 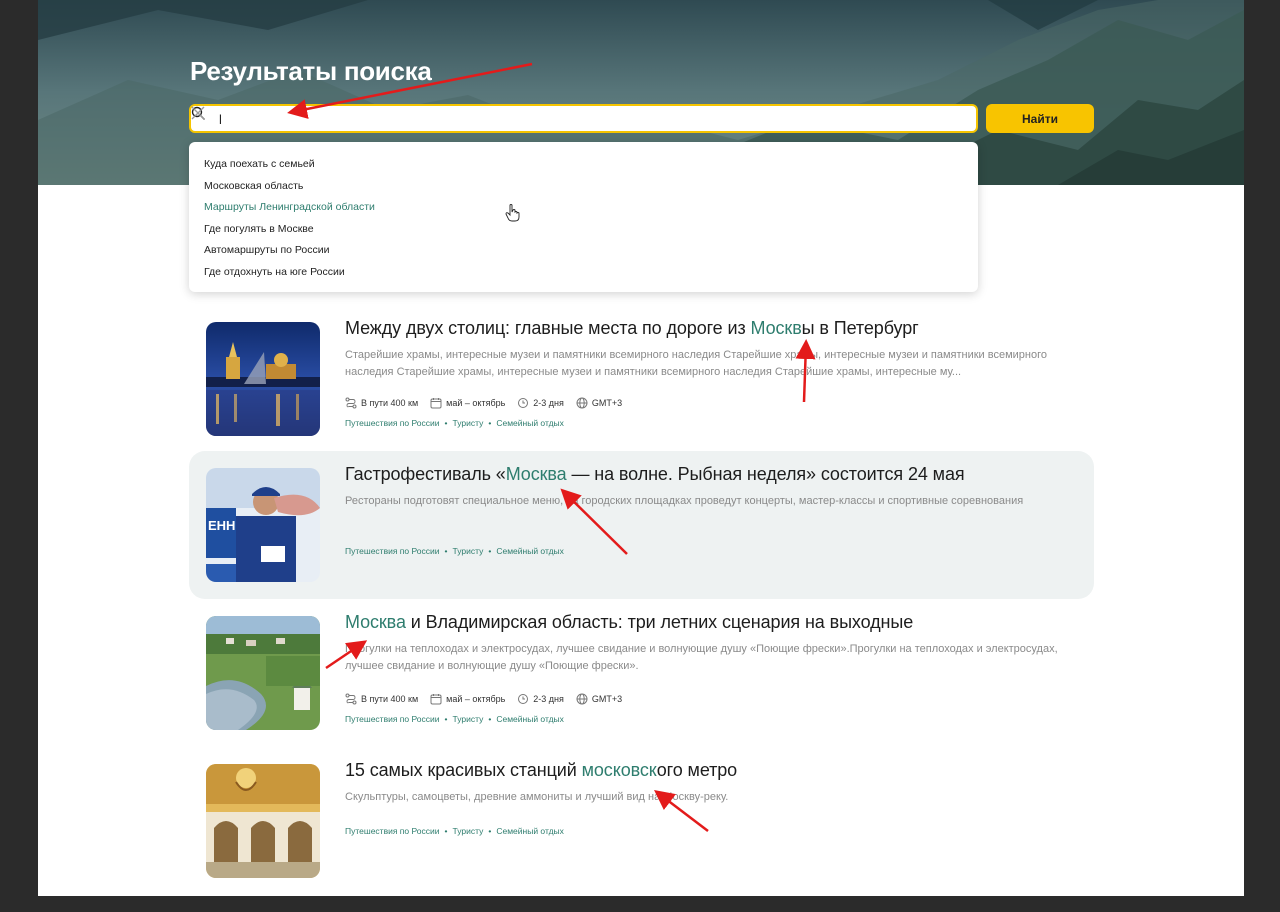 What do you see at coordinates (583, 251) in the screenshot?
I see `suggestion-item: Автомаршруты по России` at bounding box center [583, 251].